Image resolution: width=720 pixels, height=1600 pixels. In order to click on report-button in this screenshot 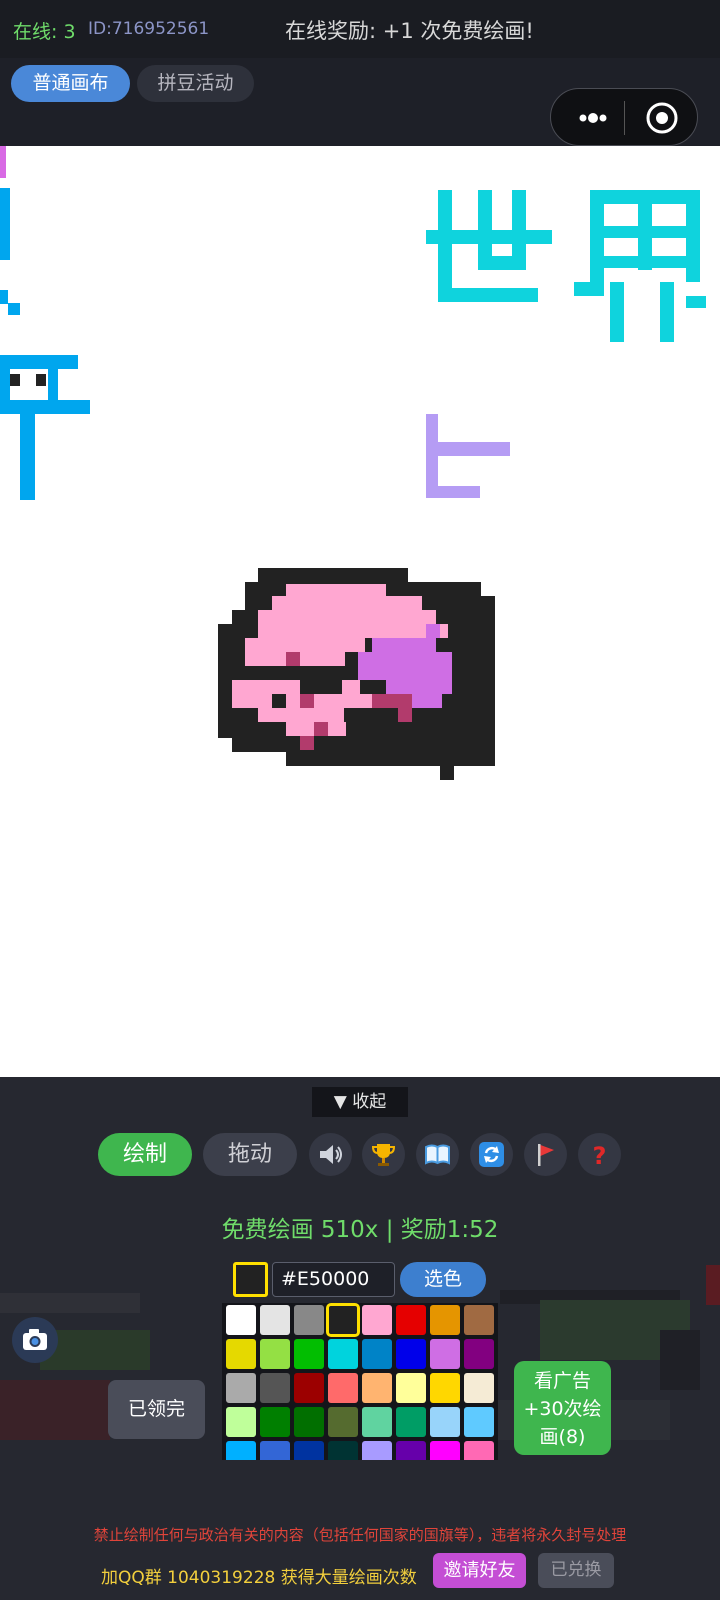, I will do `click(545, 1154)`.